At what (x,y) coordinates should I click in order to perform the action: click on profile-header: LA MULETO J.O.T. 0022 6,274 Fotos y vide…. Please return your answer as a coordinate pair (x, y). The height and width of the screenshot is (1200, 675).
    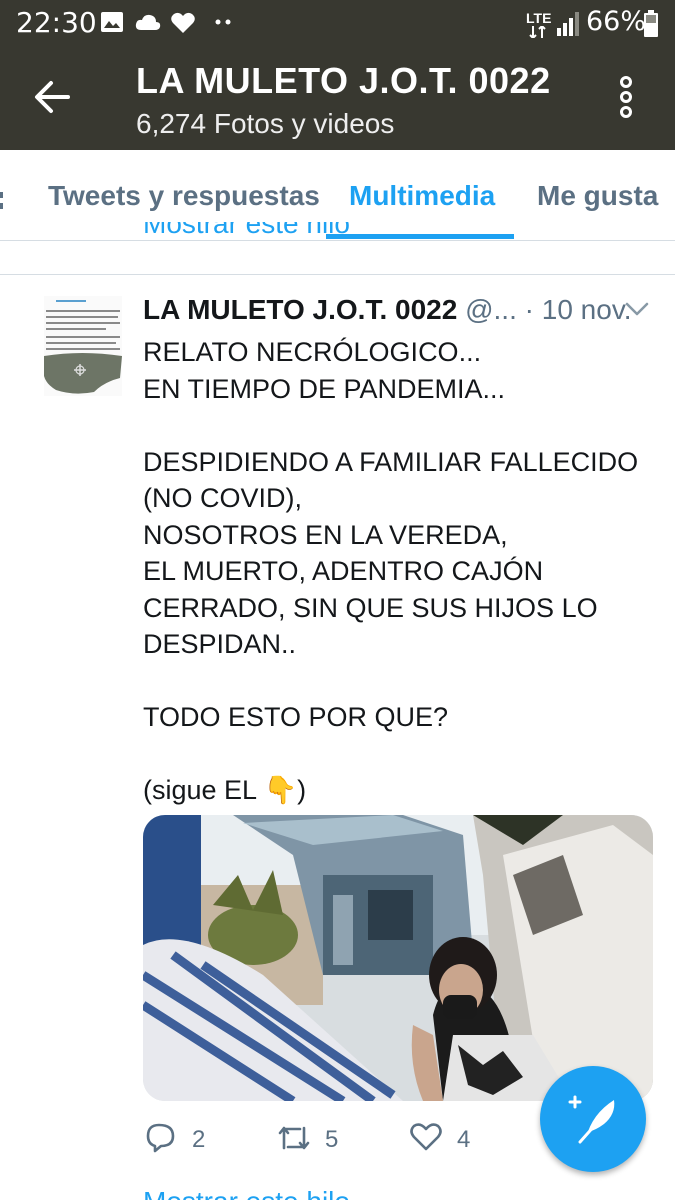
    Looking at the image, I should click on (337, 98).